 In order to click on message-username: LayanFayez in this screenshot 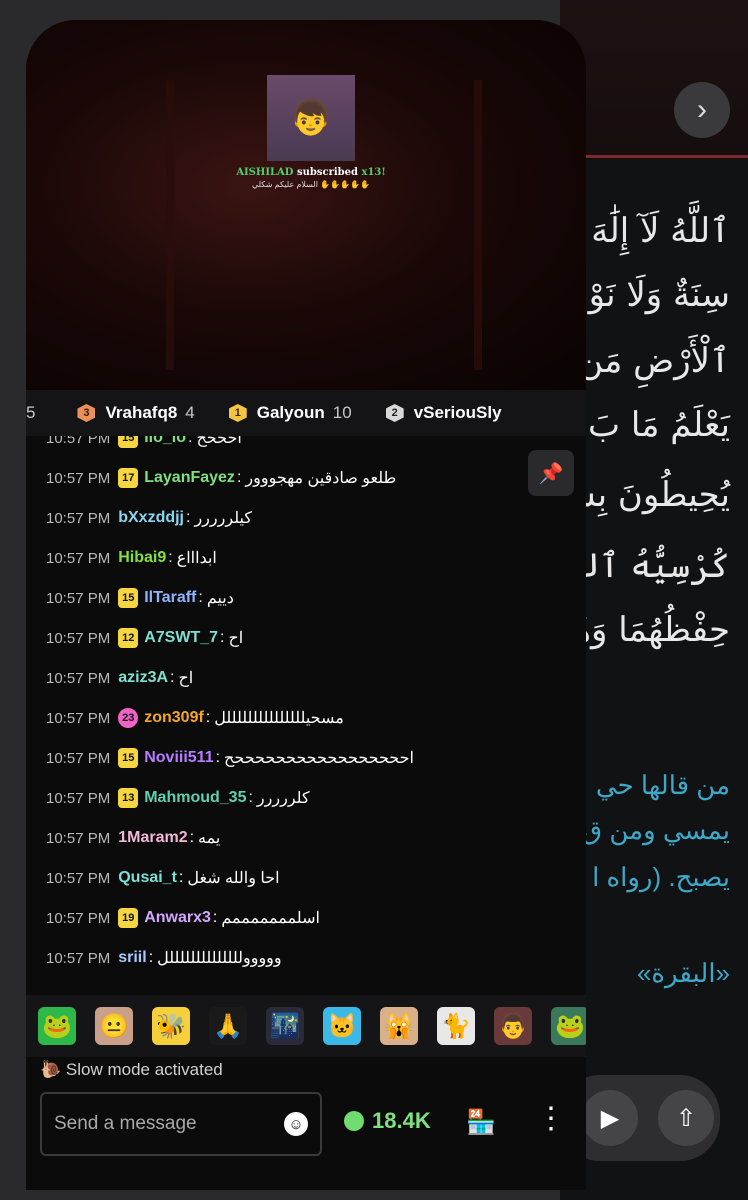, I will do `click(189, 478)`.